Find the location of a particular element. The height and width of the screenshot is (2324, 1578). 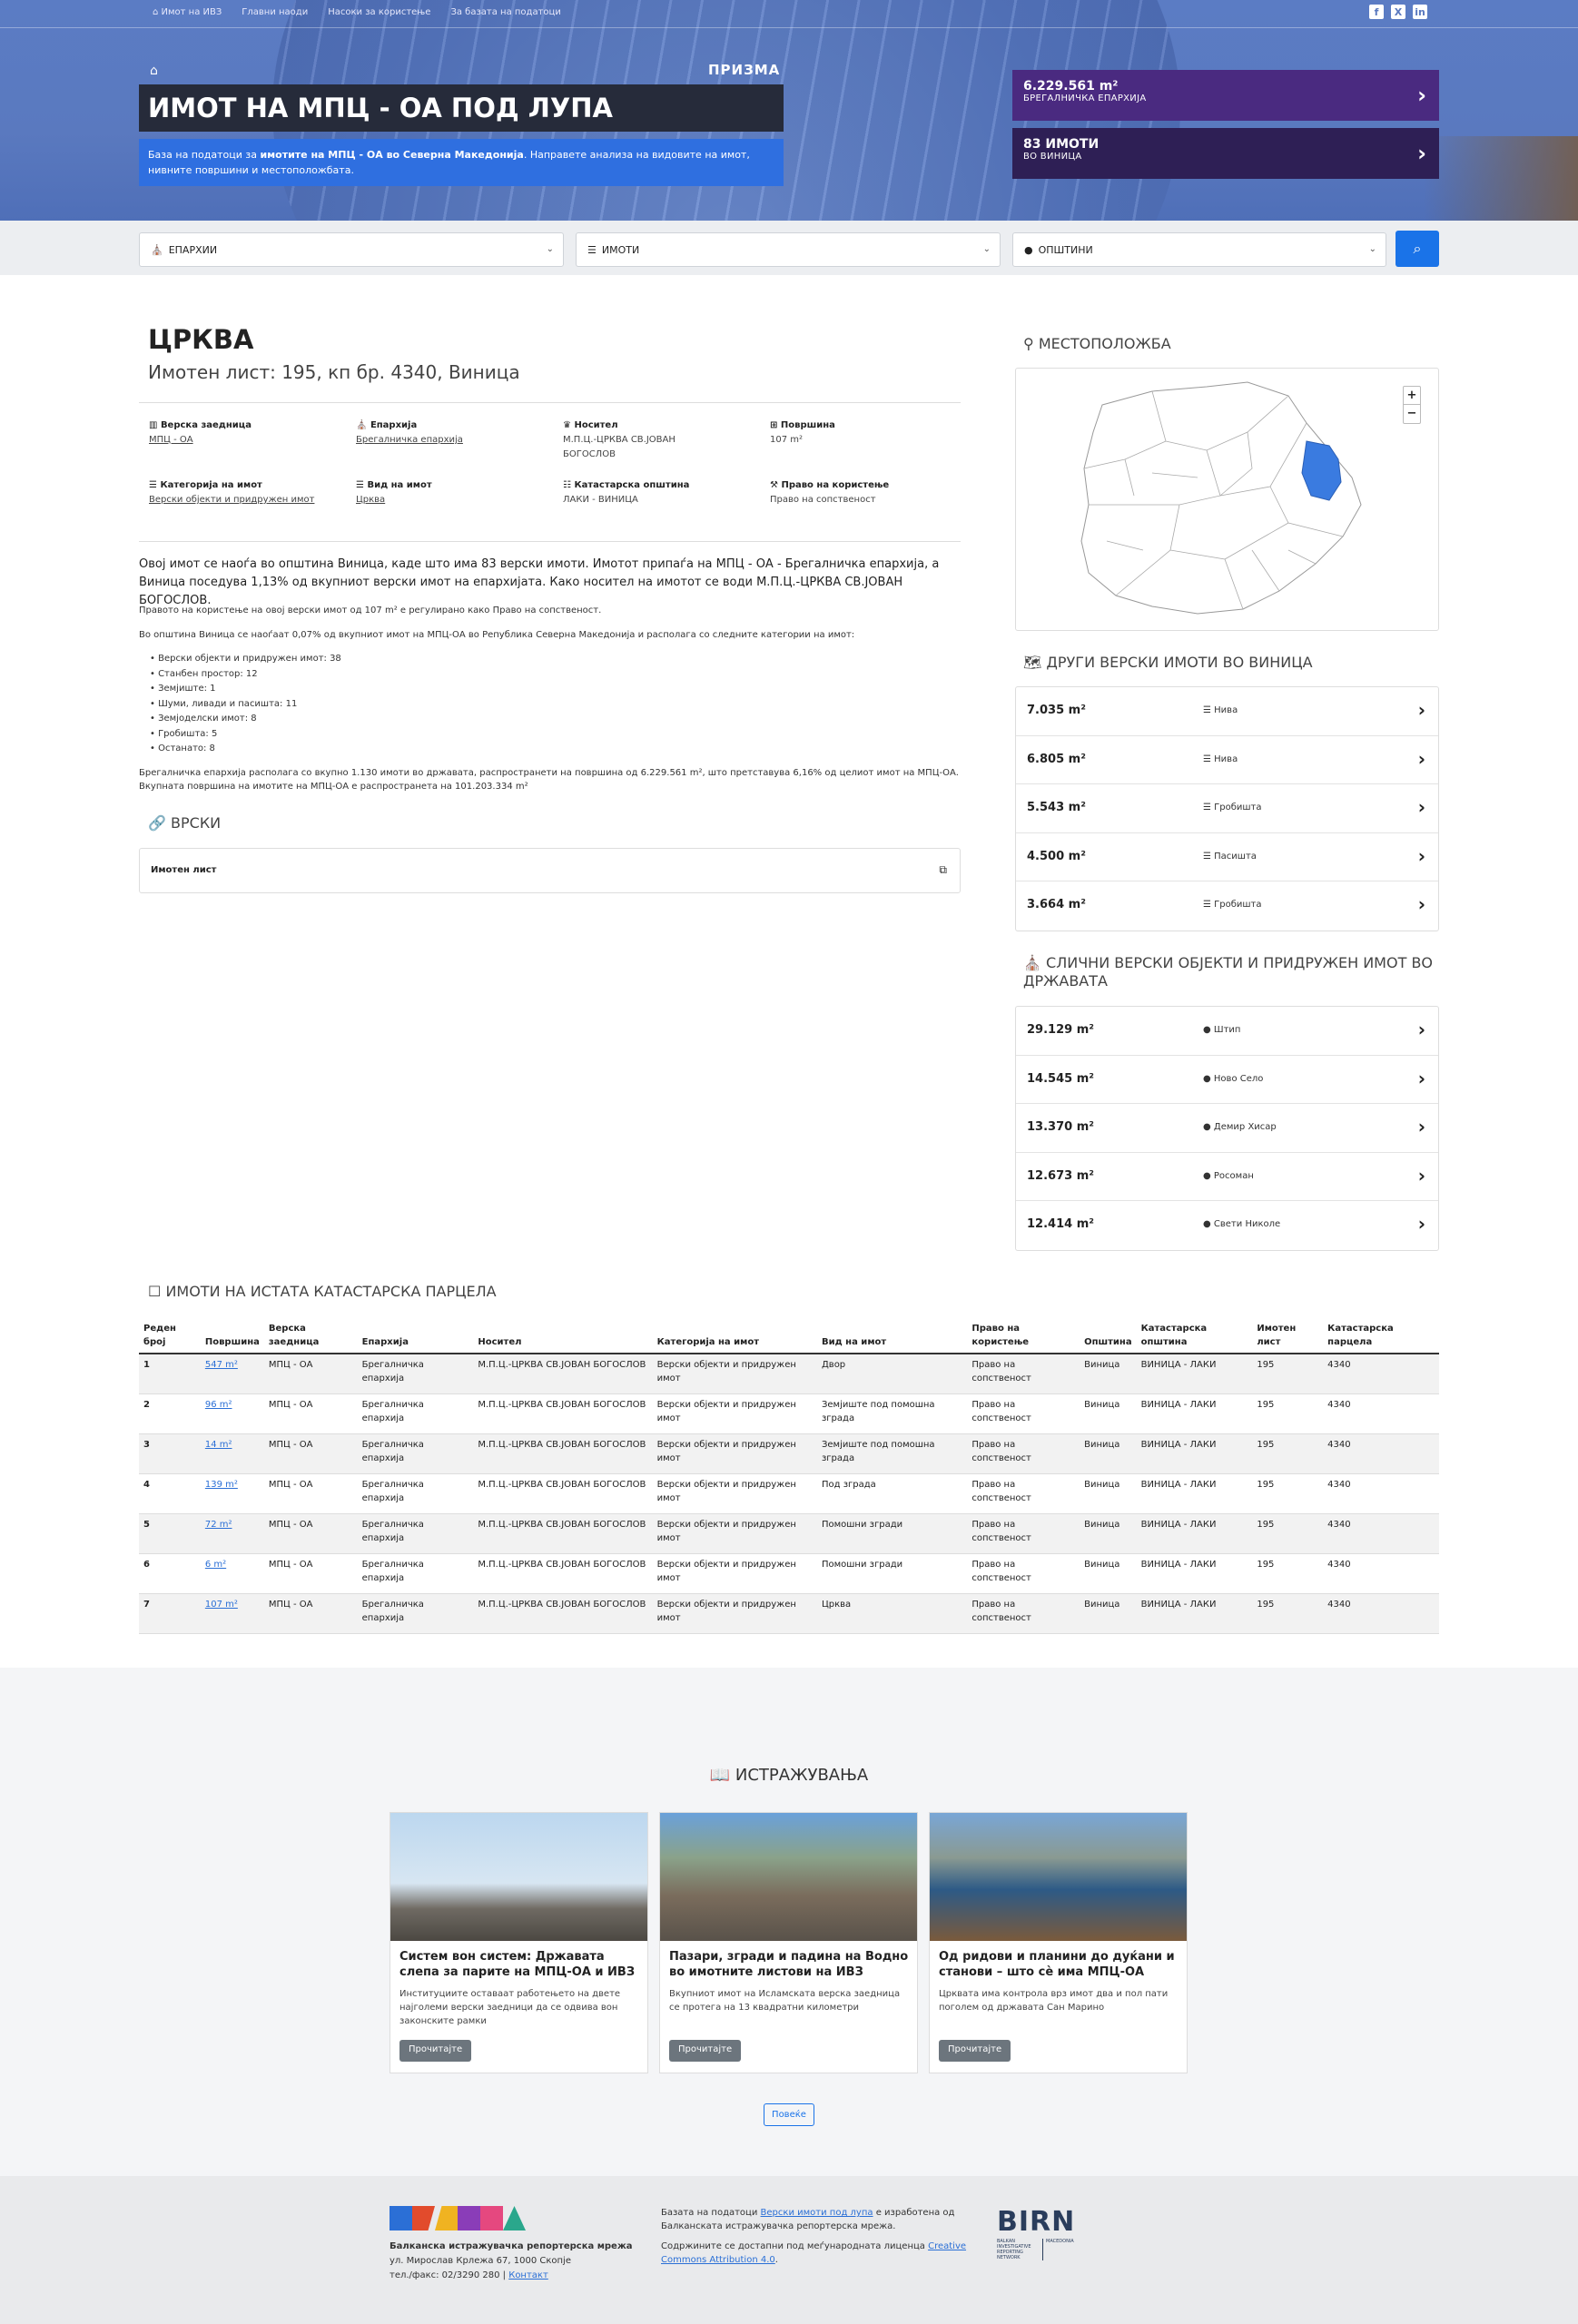

nav-item-findings: Главни наоди is located at coordinates (275, 12).